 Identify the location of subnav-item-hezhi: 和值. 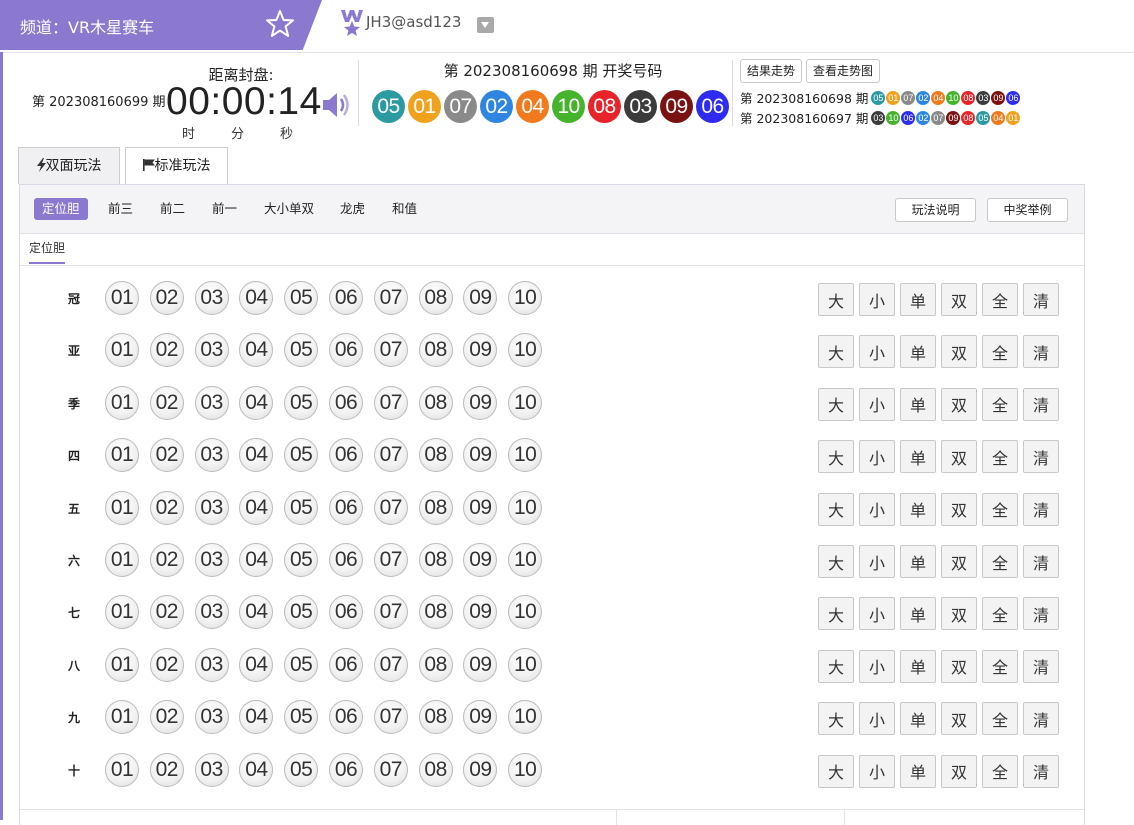
(404, 209).